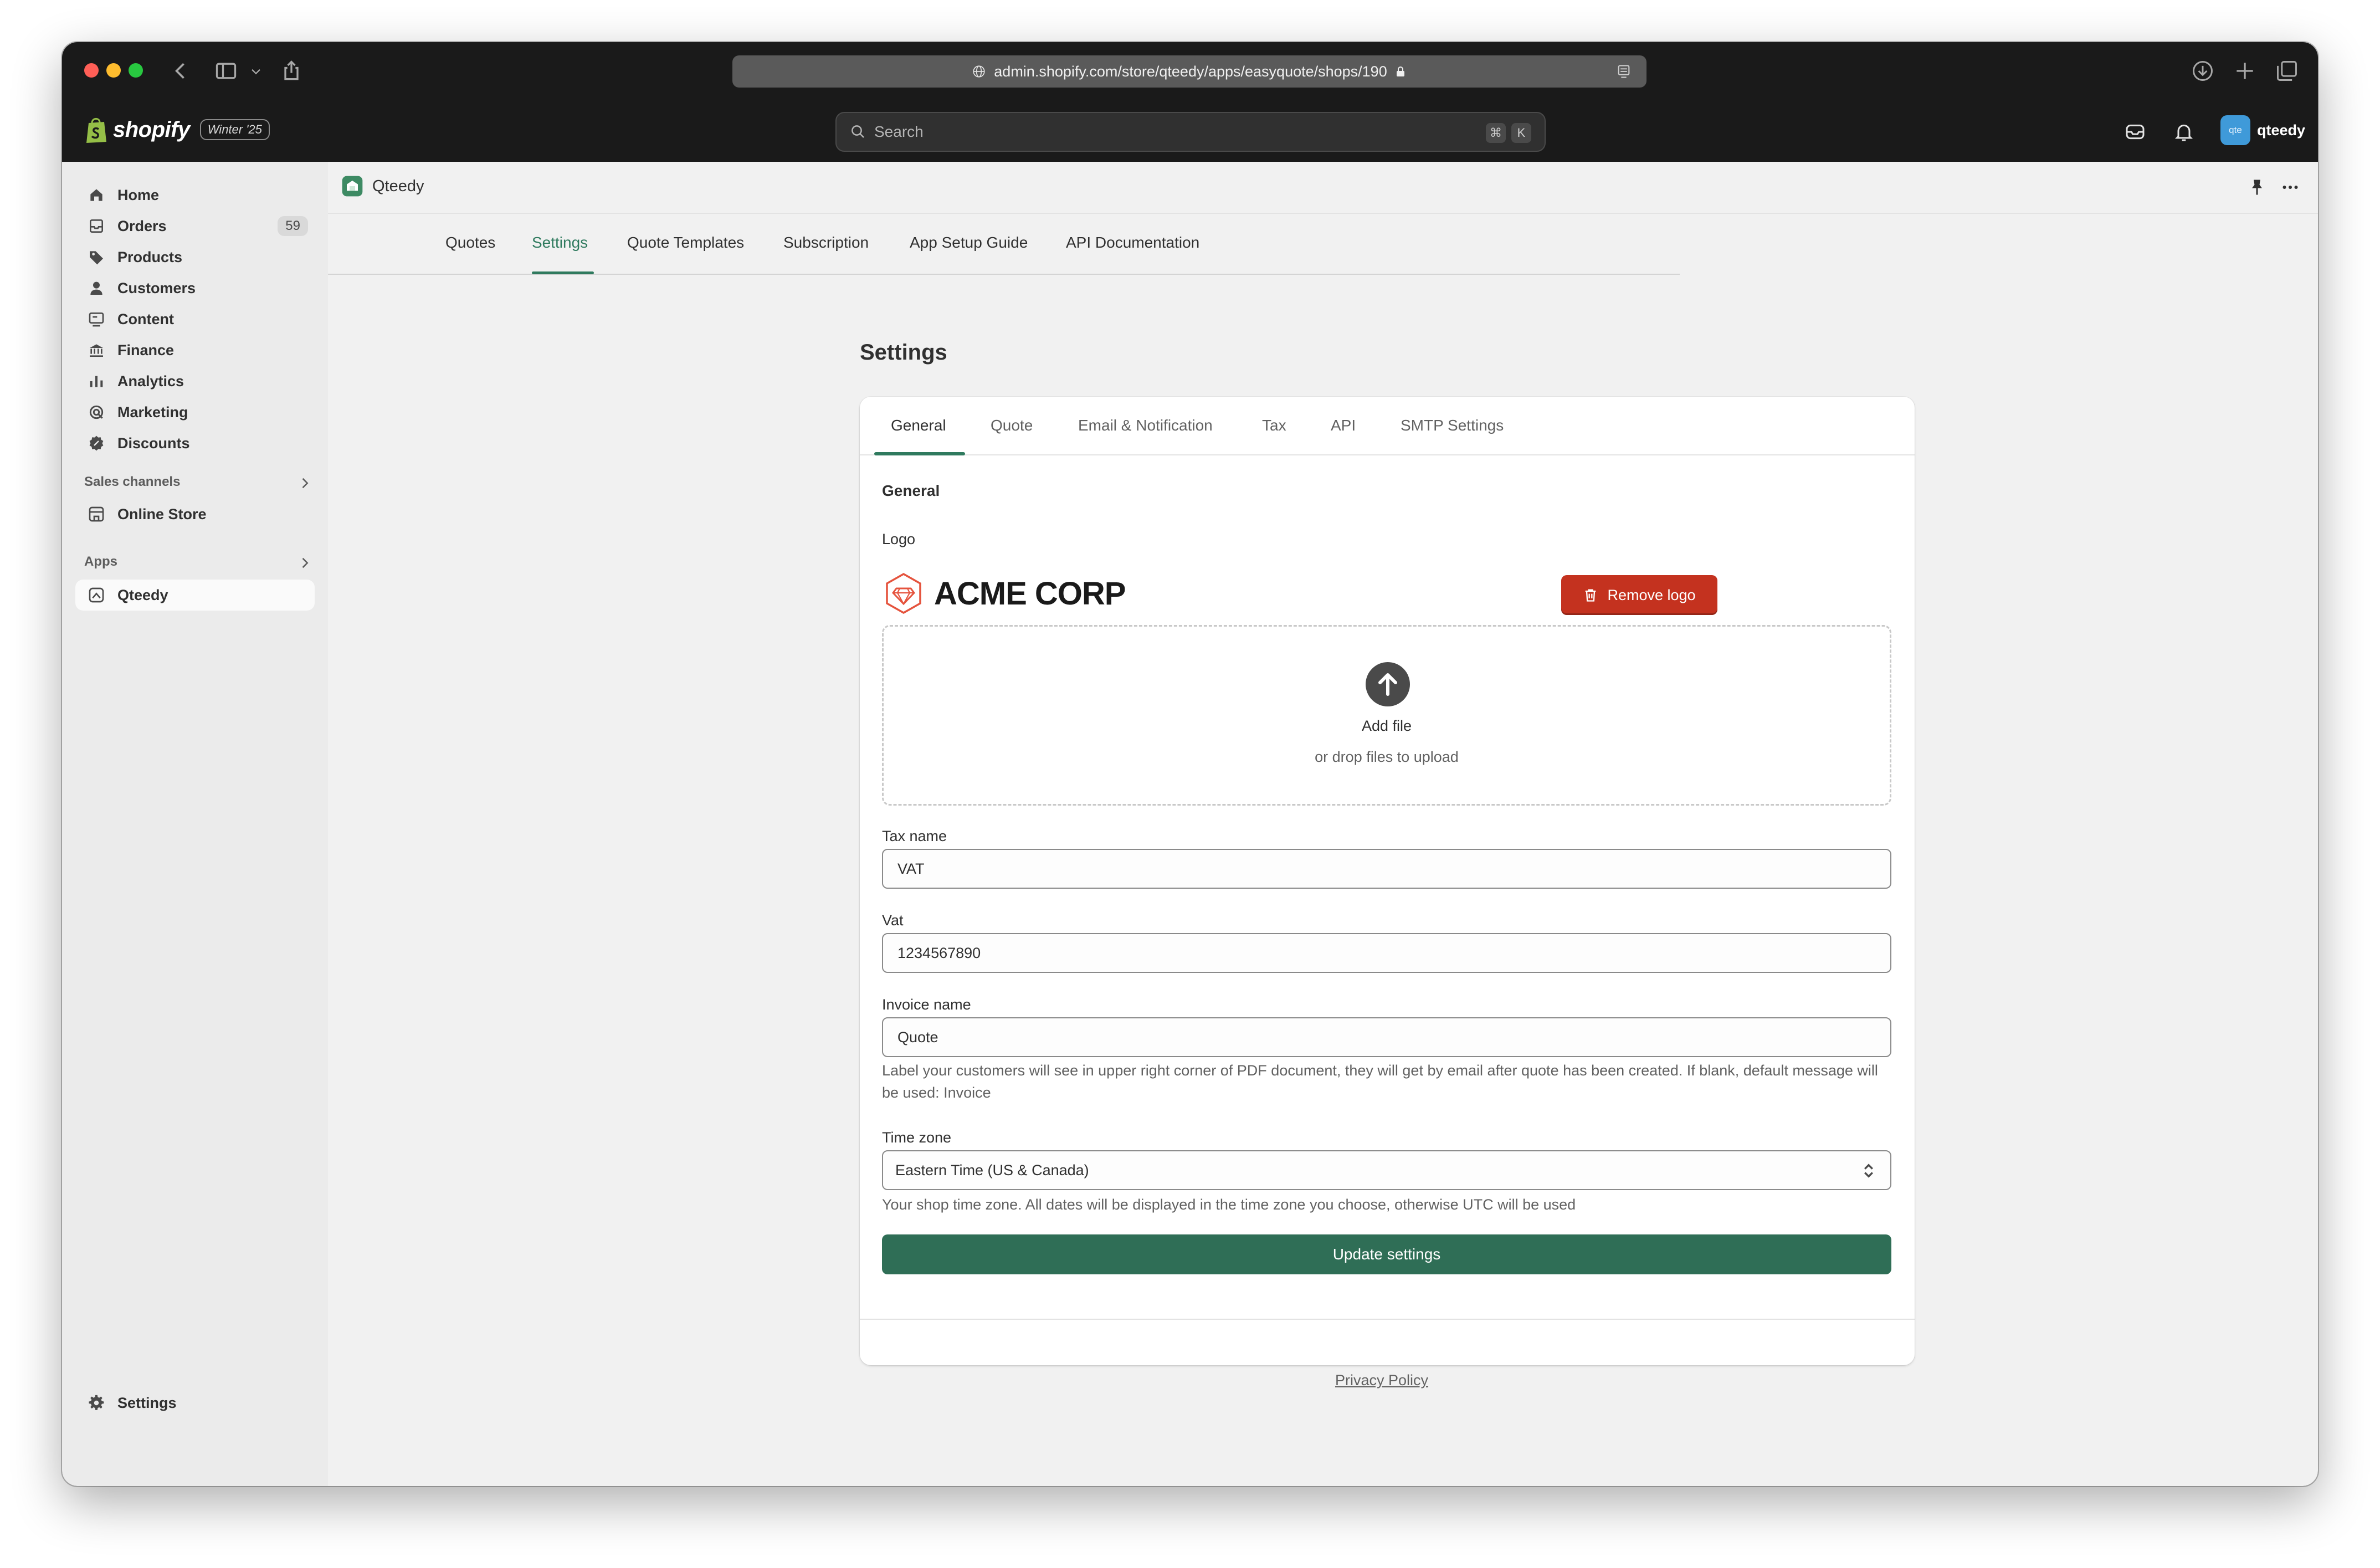 The image size is (2380, 1568). I want to click on sidebar-item-online-store: Online Store, so click(195, 514).